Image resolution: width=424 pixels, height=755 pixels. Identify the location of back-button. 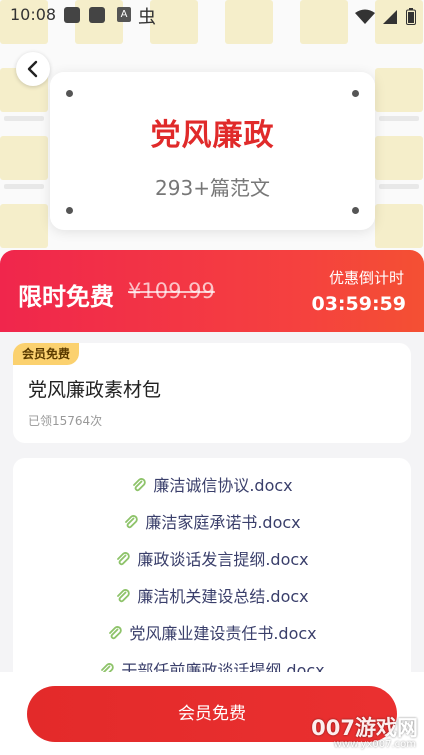
(33, 69).